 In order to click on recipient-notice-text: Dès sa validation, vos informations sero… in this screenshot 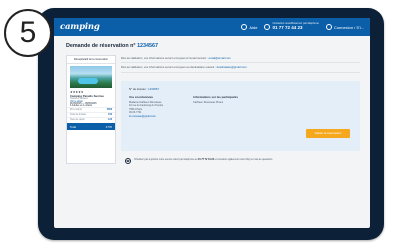, I will do `click(168, 66)`.